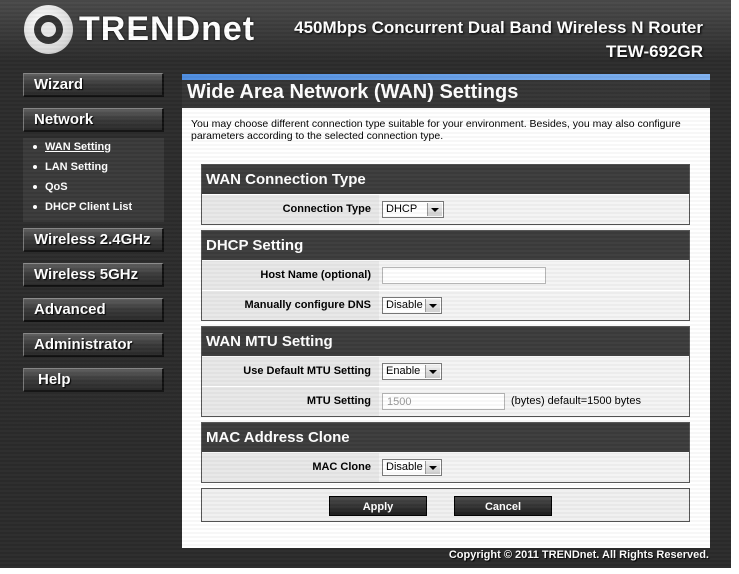 The image size is (739, 574). What do you see at coordinates (78, 147) in the screenshot?
I see `submenu-label: WAN Setting` at bounding box center [78, 147].